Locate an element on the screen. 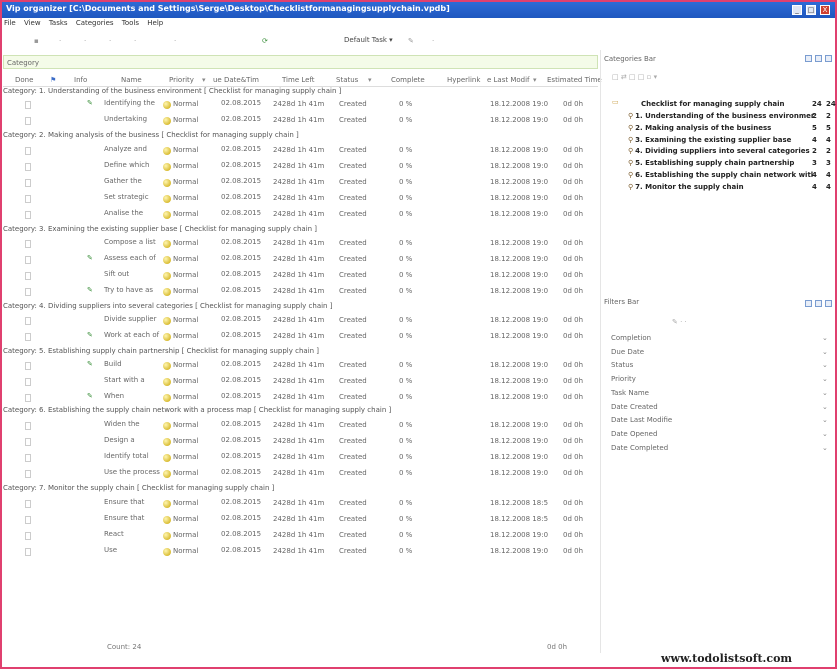 The width and height of the screenshot is (837, 669). delete-view-icon: · is located at coordinates (436, 41).